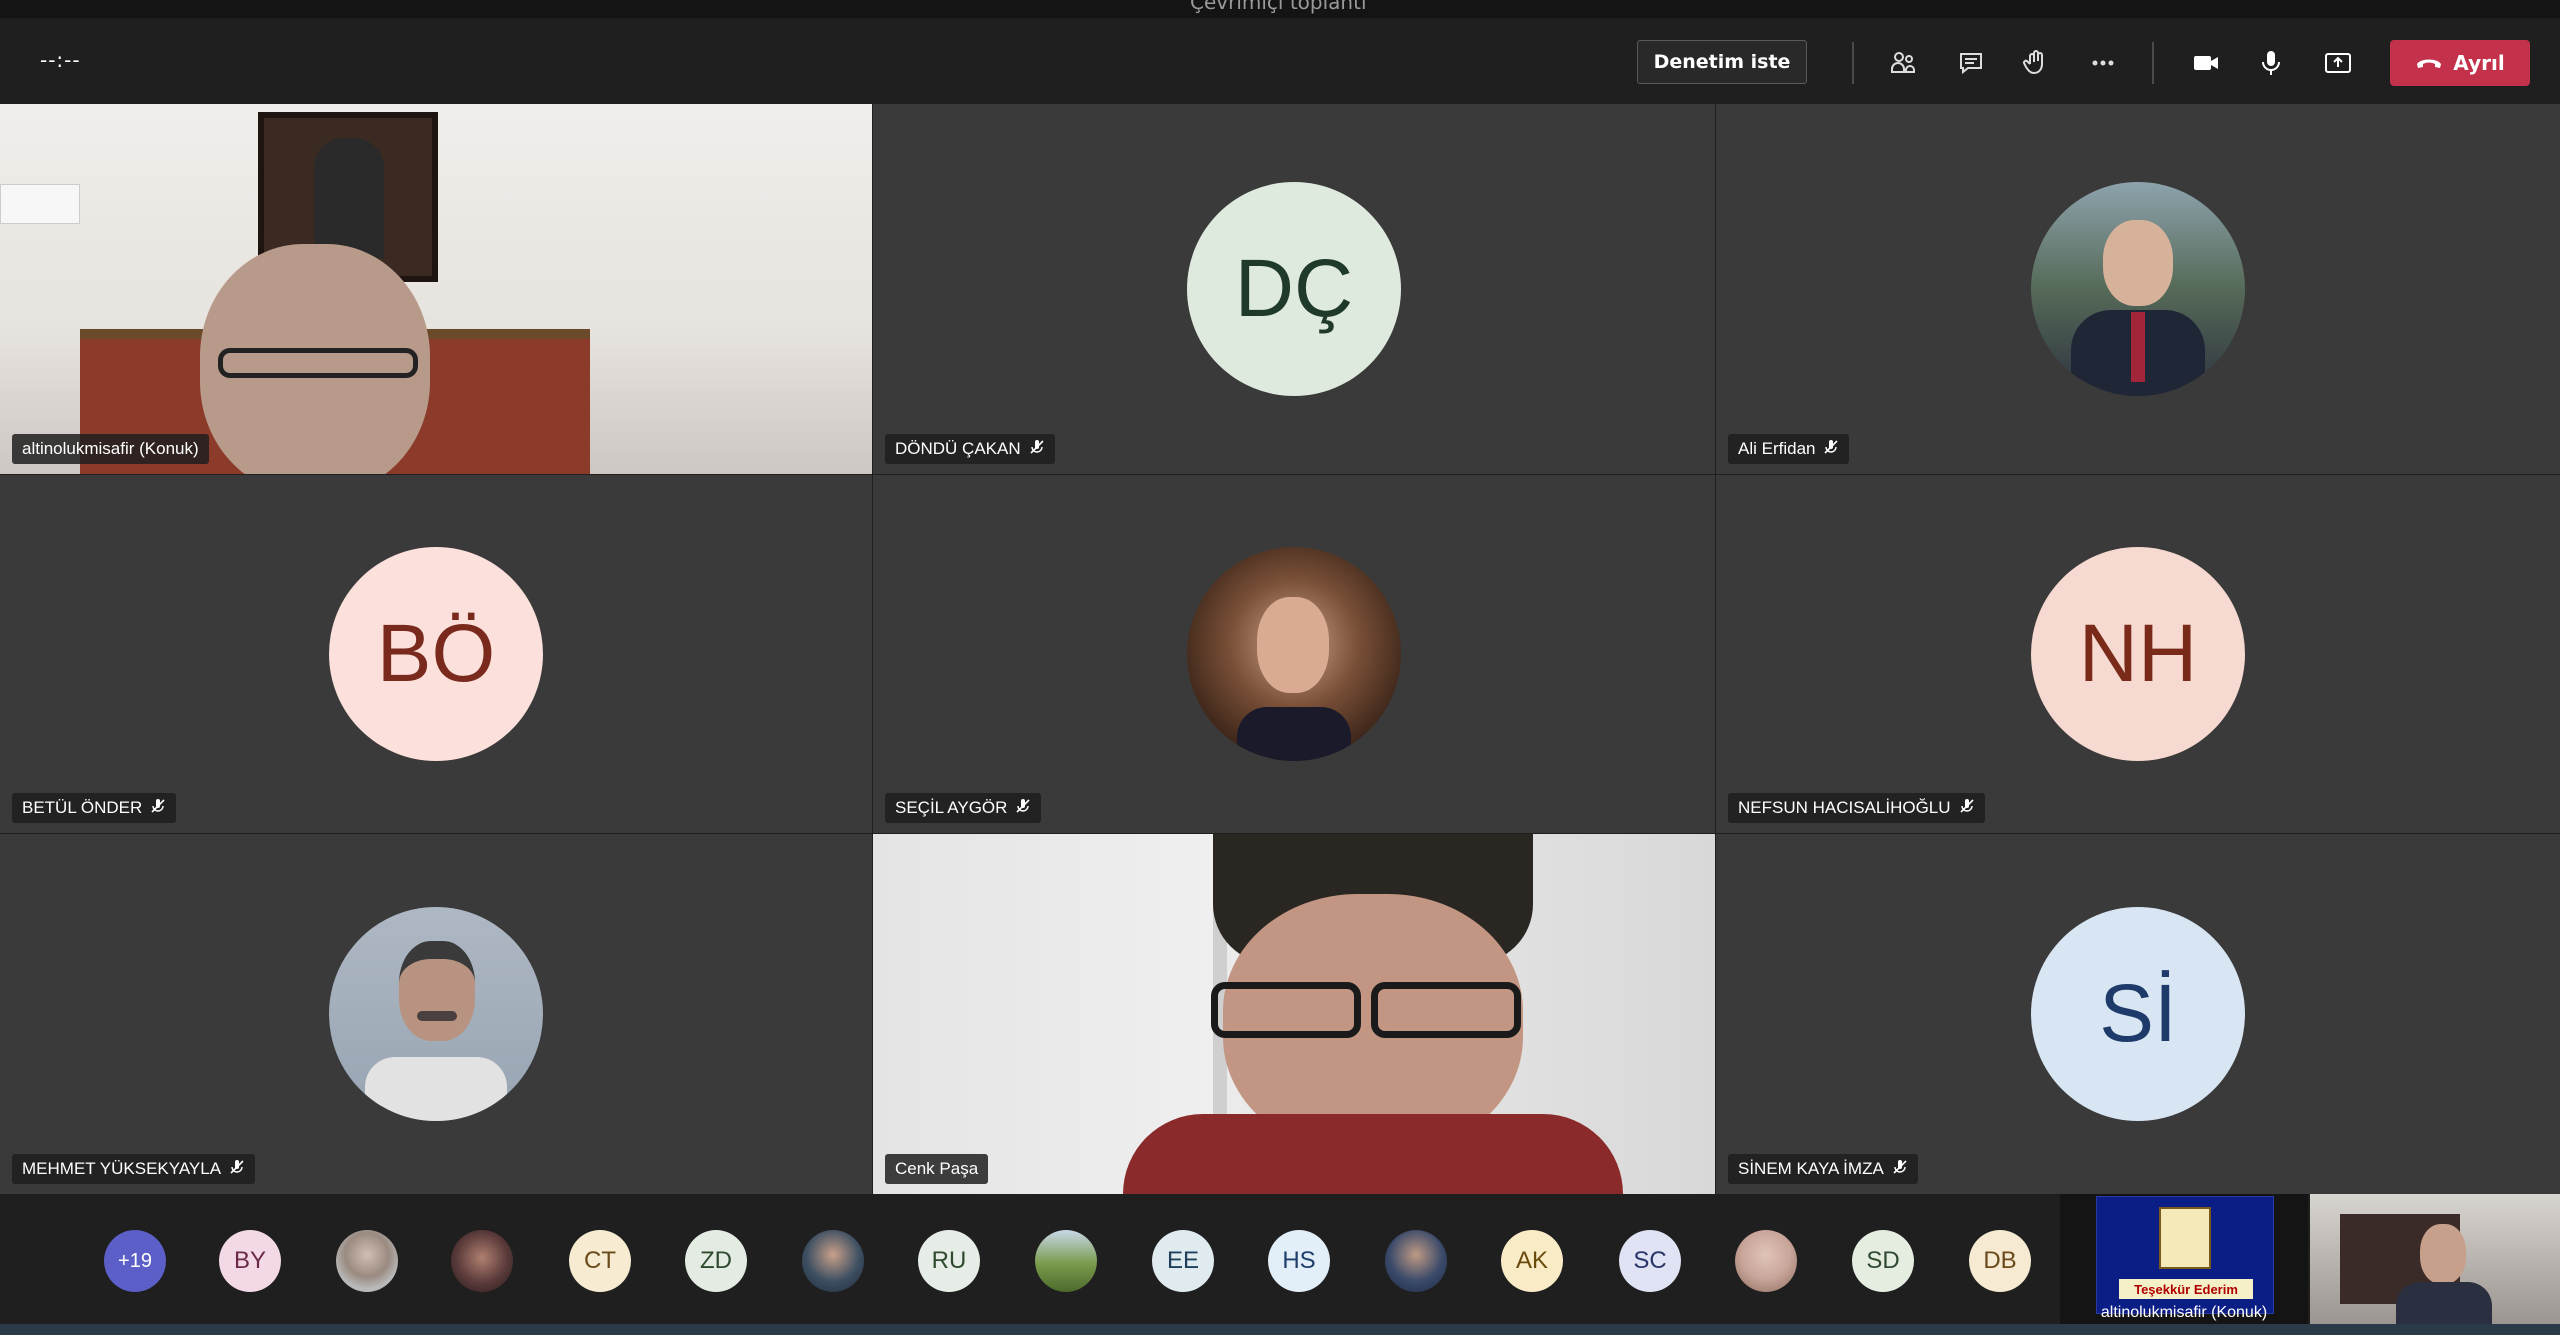  I want to click on participant-name: Ali Erfidan, so click(1777, 448).